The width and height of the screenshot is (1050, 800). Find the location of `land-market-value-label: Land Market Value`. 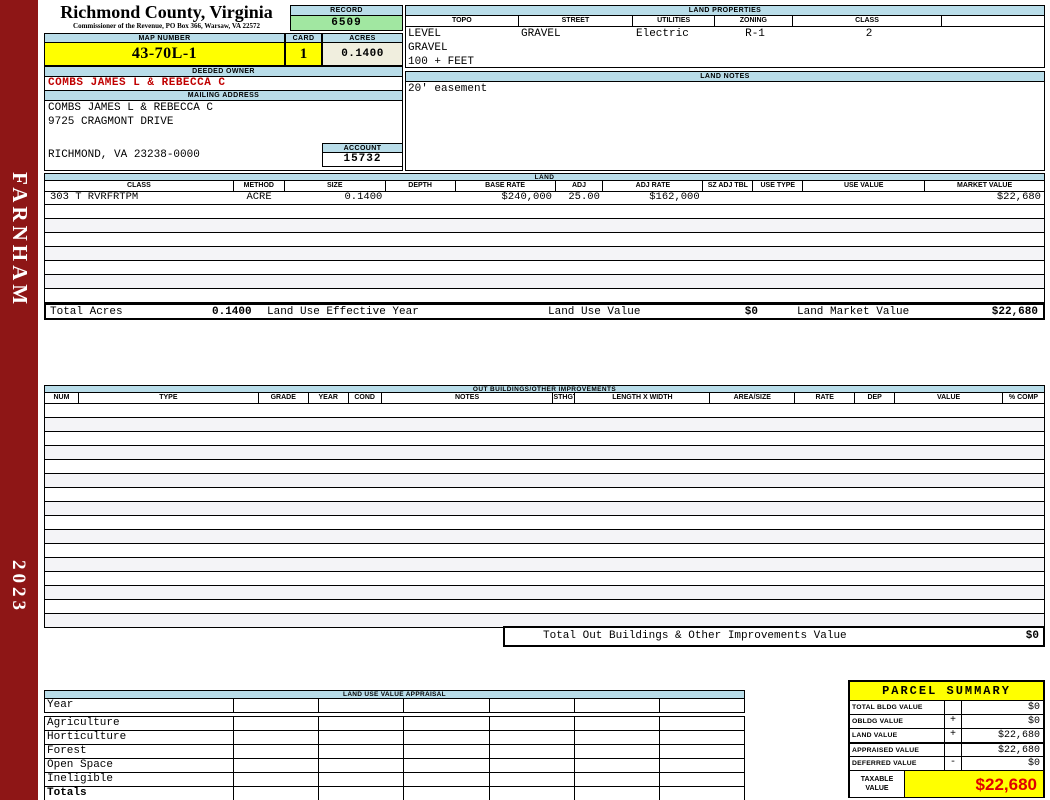

land-market-value-label: Land Market Value is located at coordinates (853, 312).